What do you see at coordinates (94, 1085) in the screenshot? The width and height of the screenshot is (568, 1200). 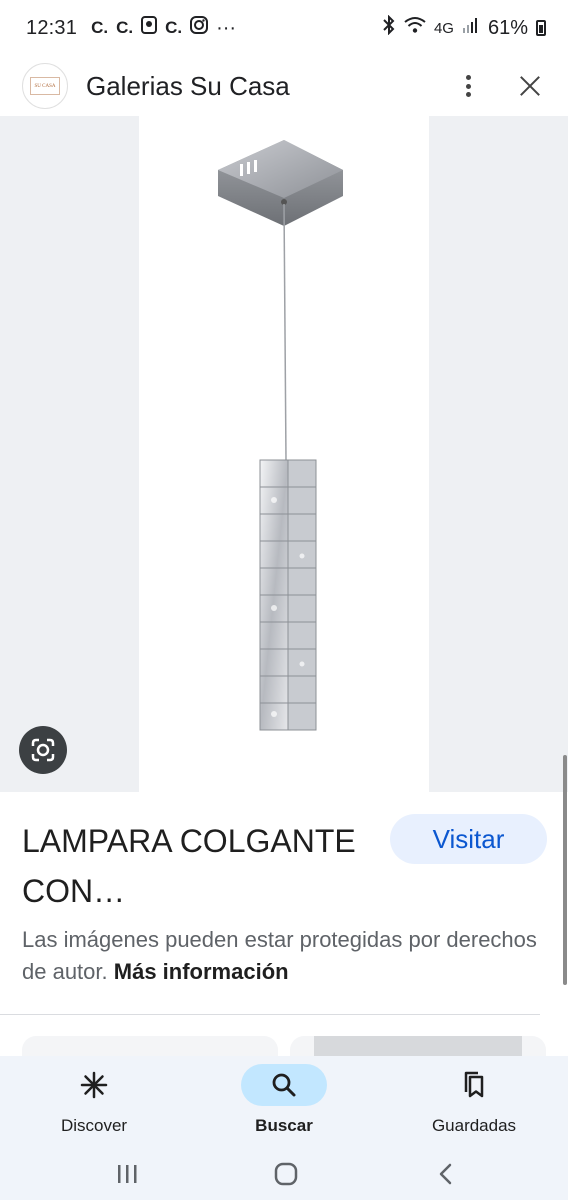 I see `asterisk-icon` at bounding box center [94, 1085].